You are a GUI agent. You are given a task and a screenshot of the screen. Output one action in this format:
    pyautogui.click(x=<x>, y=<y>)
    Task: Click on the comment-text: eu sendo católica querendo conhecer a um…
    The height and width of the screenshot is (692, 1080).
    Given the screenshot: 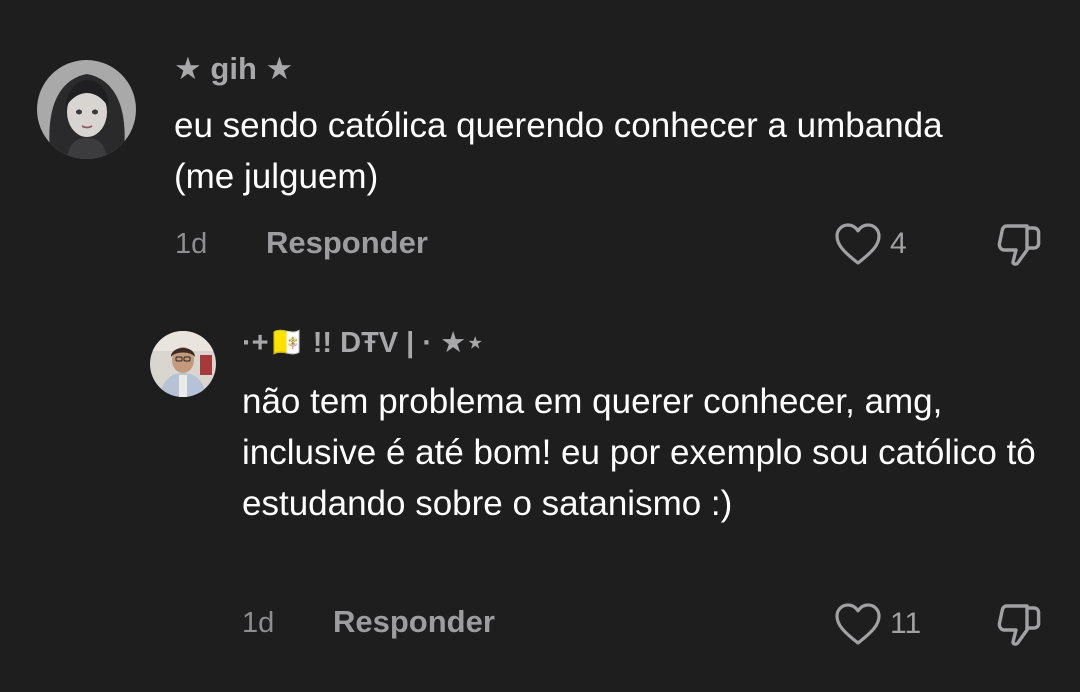 What is the action you would take?
    pyautogui.click(x=558, y=151)
    